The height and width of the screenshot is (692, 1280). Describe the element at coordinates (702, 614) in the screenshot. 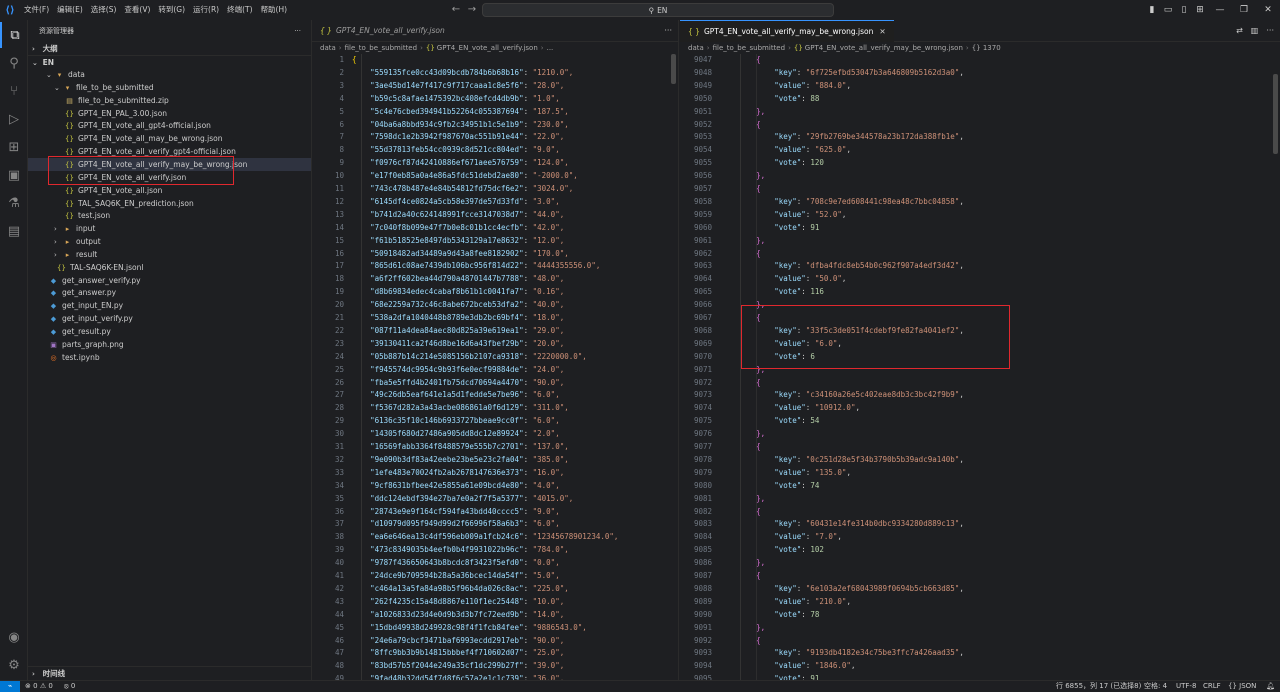

I see `line-number: 9090` at that location.